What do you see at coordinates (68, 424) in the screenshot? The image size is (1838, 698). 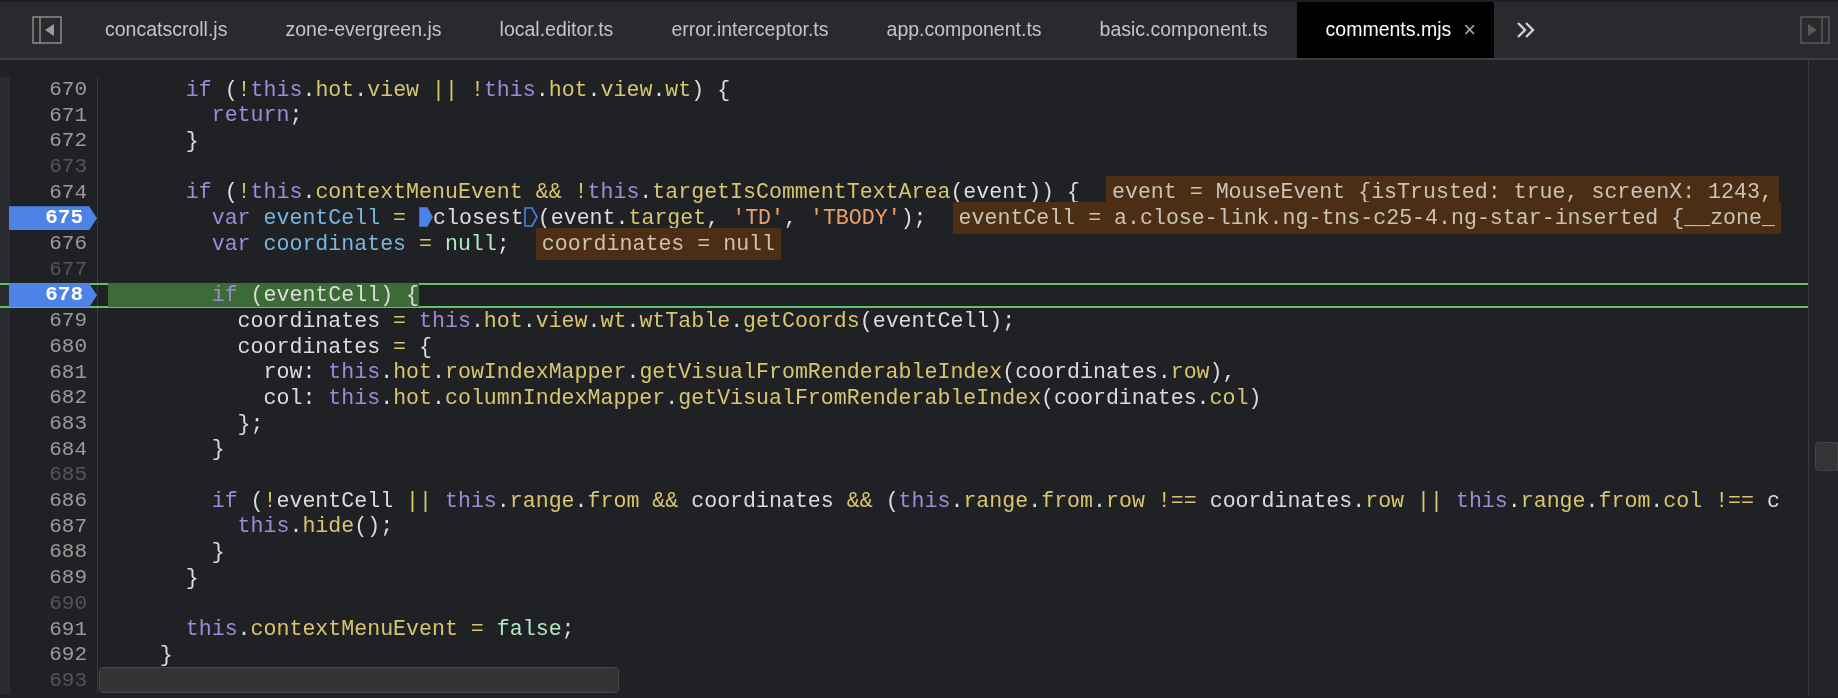 I see `line-number: 683` at bounding box center [68, 424].